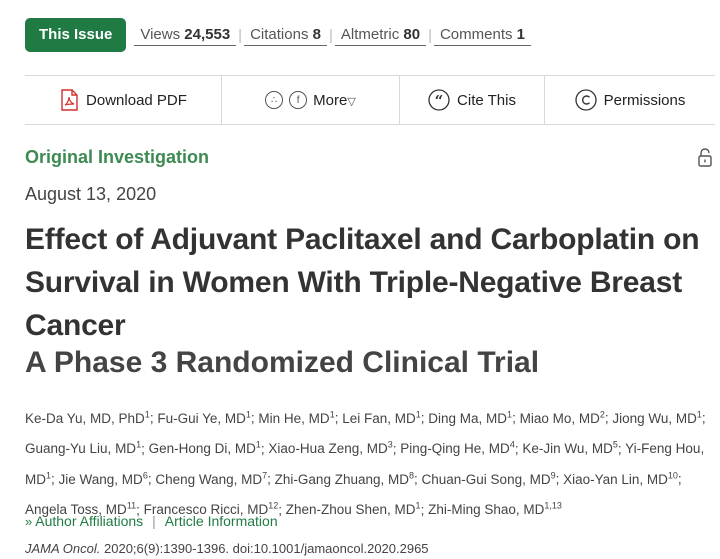 This screenshot has height=559, width=720. What do you see at coordinates (204, 417) in the screenshot?
I see `author-name: Fu-Gui Ye, MD1` at bounding box center [204, 417].